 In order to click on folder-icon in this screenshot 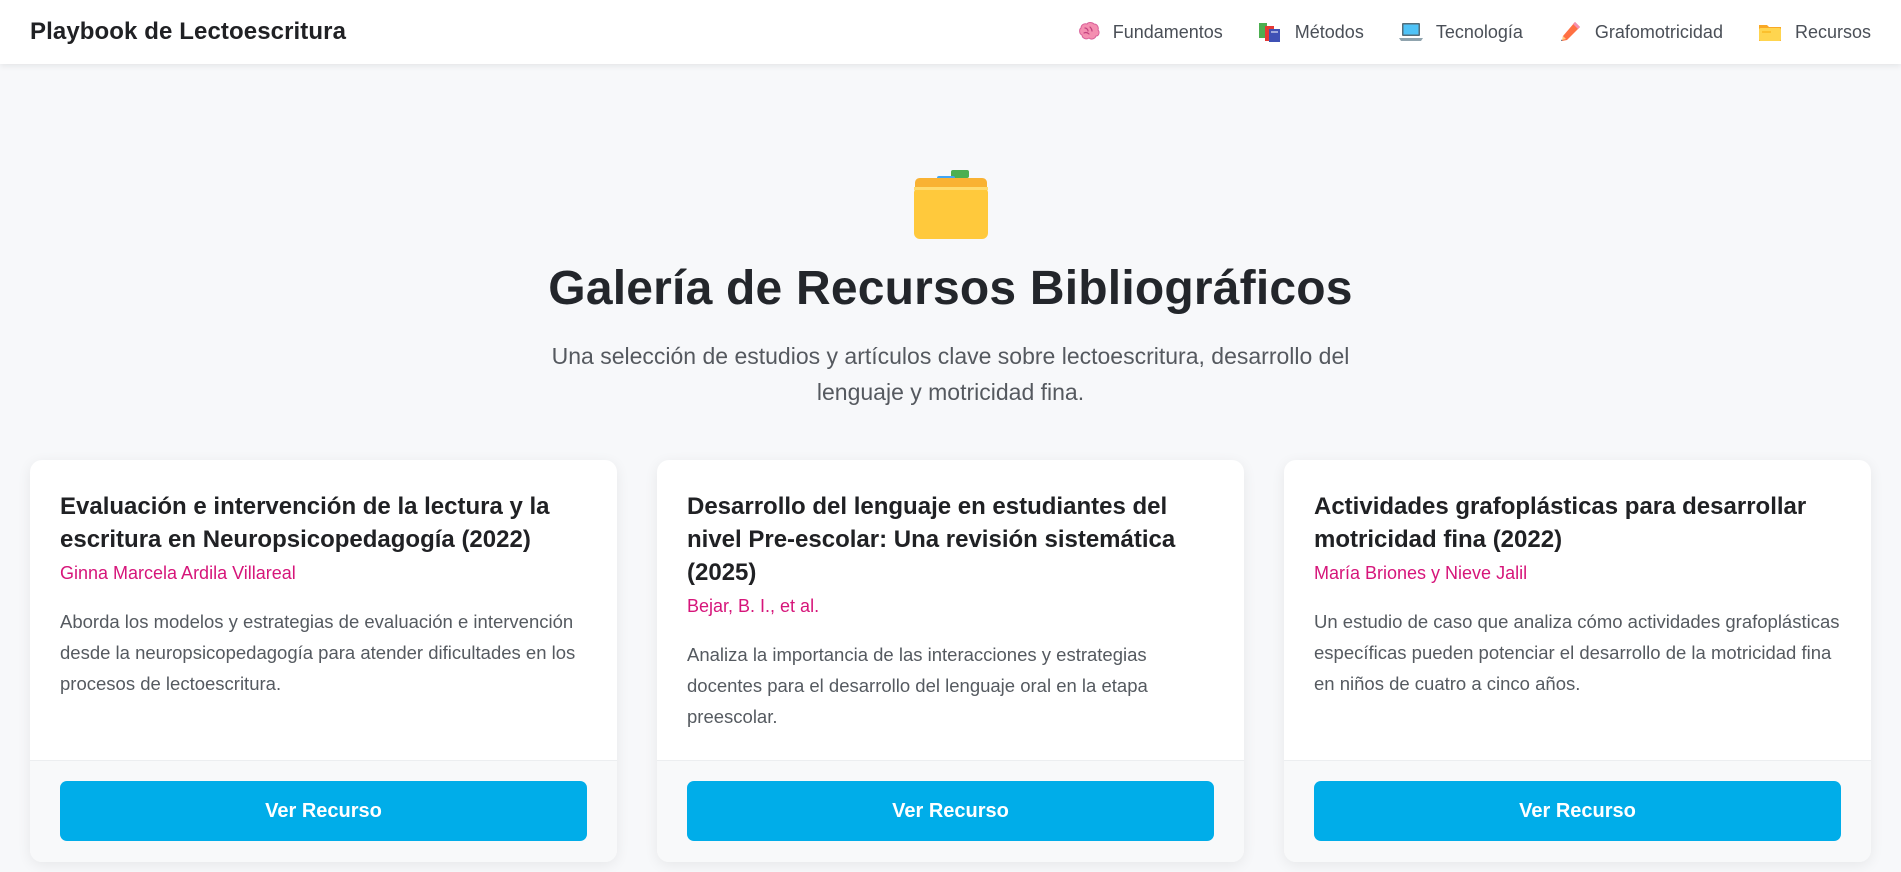, I will do `click(1770, 32)`.